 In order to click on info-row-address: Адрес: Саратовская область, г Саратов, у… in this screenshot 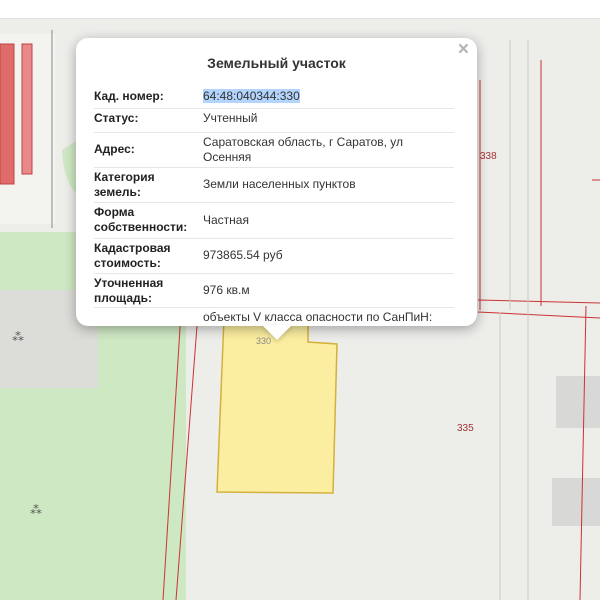, I will do `click(274, 150)`.